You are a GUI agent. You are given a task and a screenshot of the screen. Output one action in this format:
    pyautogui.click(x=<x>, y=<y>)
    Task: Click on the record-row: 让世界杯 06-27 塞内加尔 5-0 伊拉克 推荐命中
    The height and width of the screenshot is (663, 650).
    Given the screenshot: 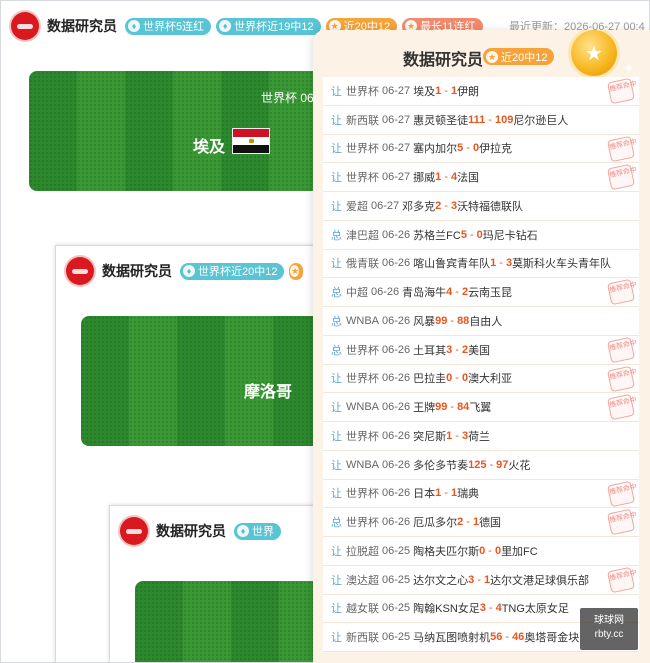 What is the action you would take?
    pyautogui.click(x=481, y=149)
    